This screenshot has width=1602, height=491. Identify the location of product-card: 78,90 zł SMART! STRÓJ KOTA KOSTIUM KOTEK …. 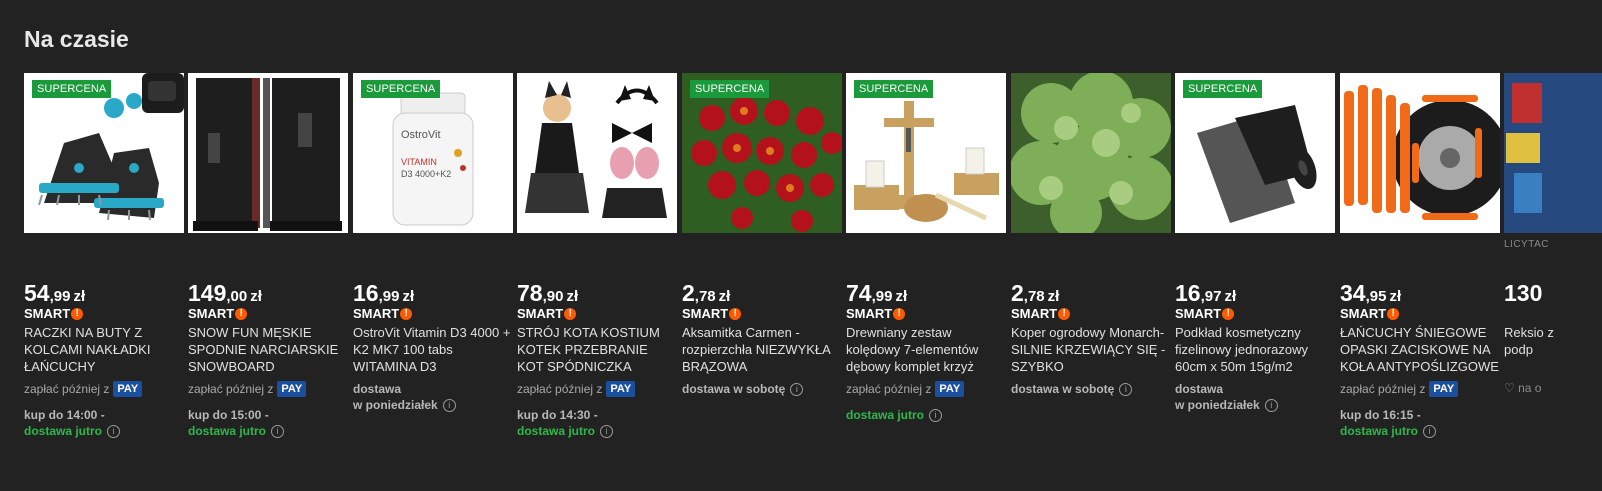
(597, 256).